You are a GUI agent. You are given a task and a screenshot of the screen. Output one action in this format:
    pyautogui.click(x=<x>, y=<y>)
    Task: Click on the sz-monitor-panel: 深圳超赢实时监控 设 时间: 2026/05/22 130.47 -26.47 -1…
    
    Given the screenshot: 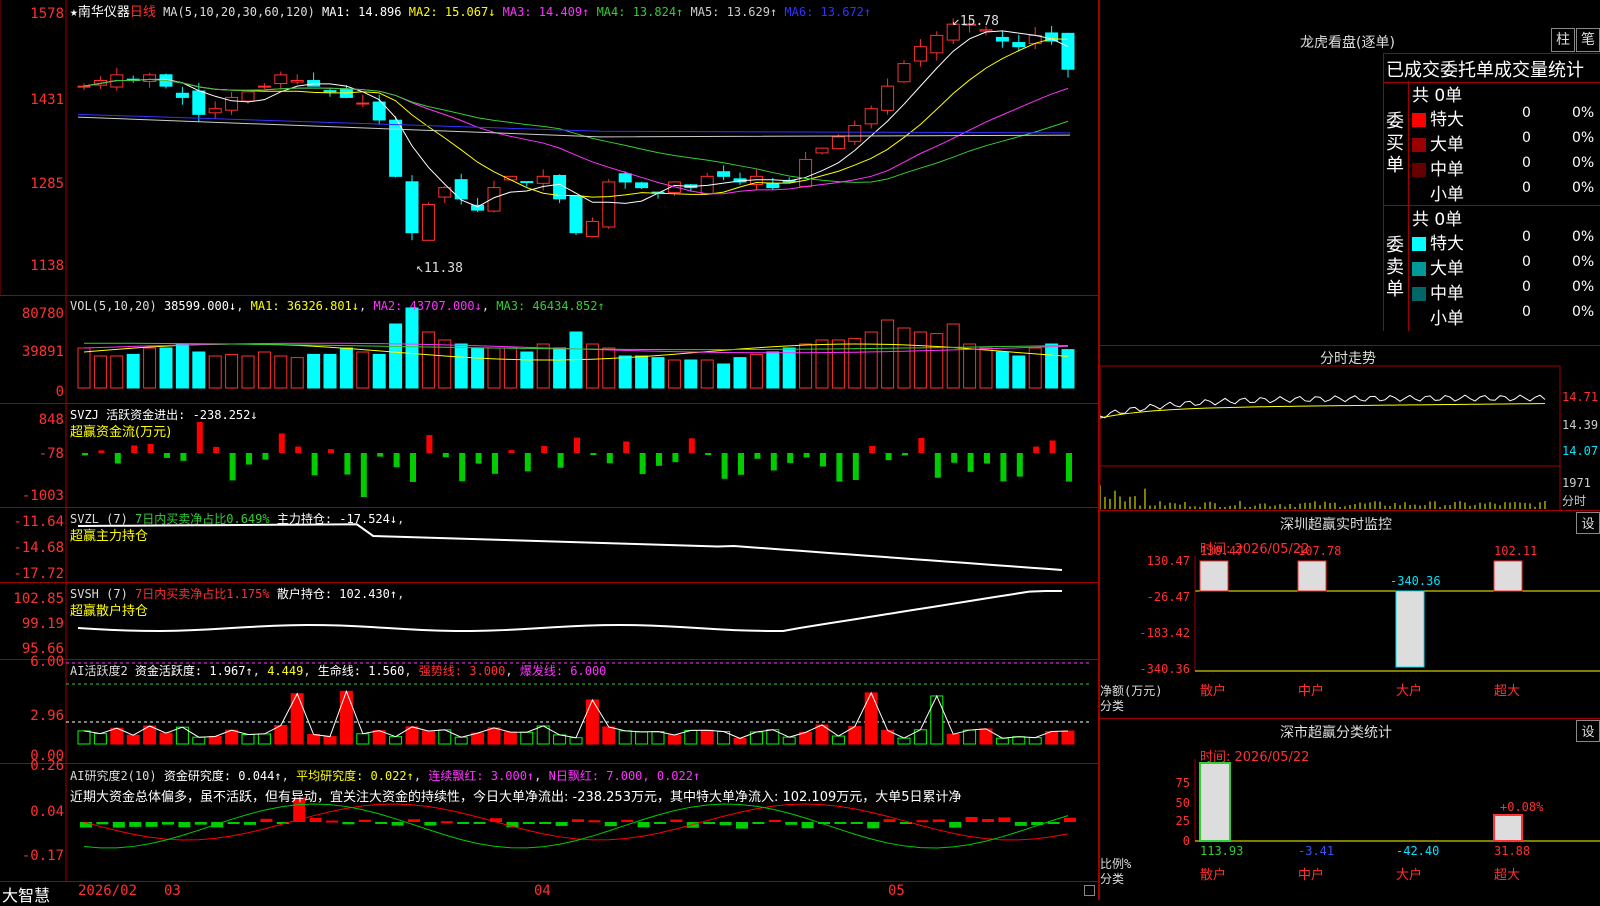 What is the action you would take?
    pyautogui.click(x=1350, y=614)
    